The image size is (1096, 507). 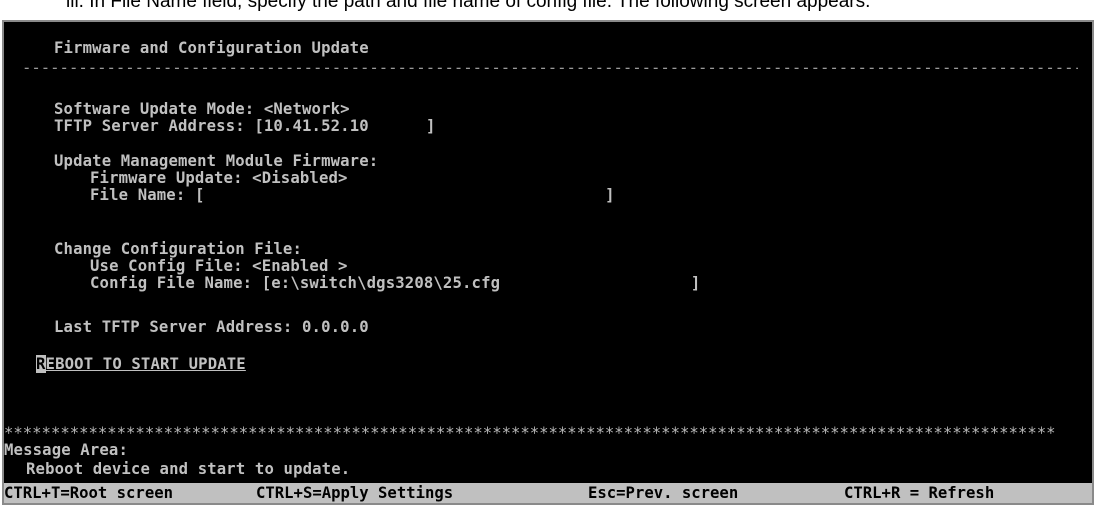 I want to click on file-name-field: [ ], so click(x=405, y=195).